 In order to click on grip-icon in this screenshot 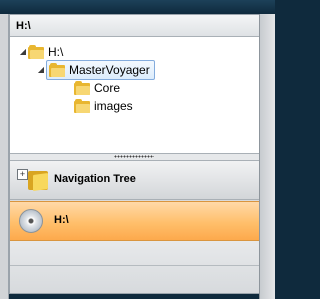, I will do `click(134, 156)`.